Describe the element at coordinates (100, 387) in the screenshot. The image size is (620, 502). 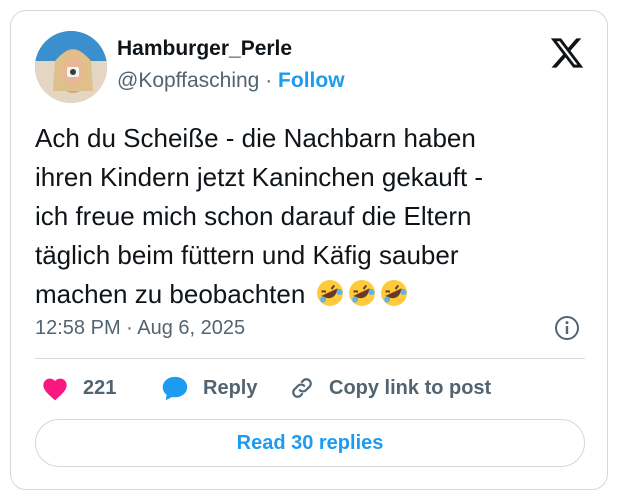
I see `likes-count: 221` at that location.